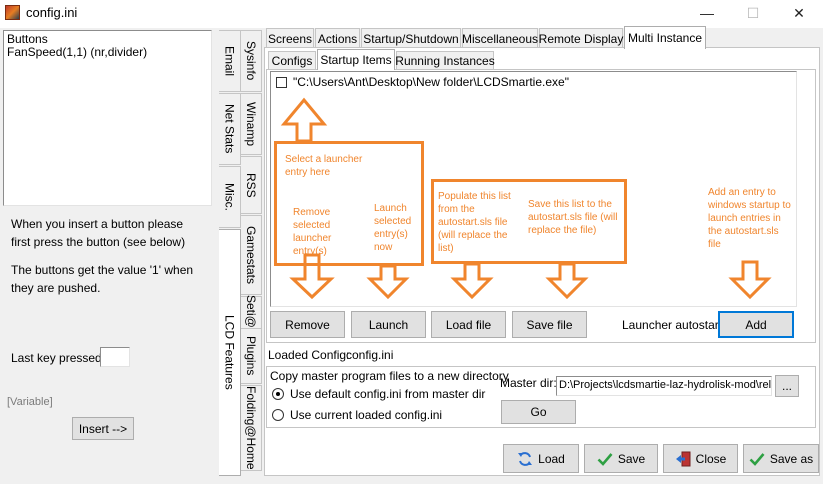 This screenshot has width=823, height=484. What do you see at coordinates (356, 59) in the screenshot?
I see `tab-startup-items: Startup Items` at bounding box center [356, 59].